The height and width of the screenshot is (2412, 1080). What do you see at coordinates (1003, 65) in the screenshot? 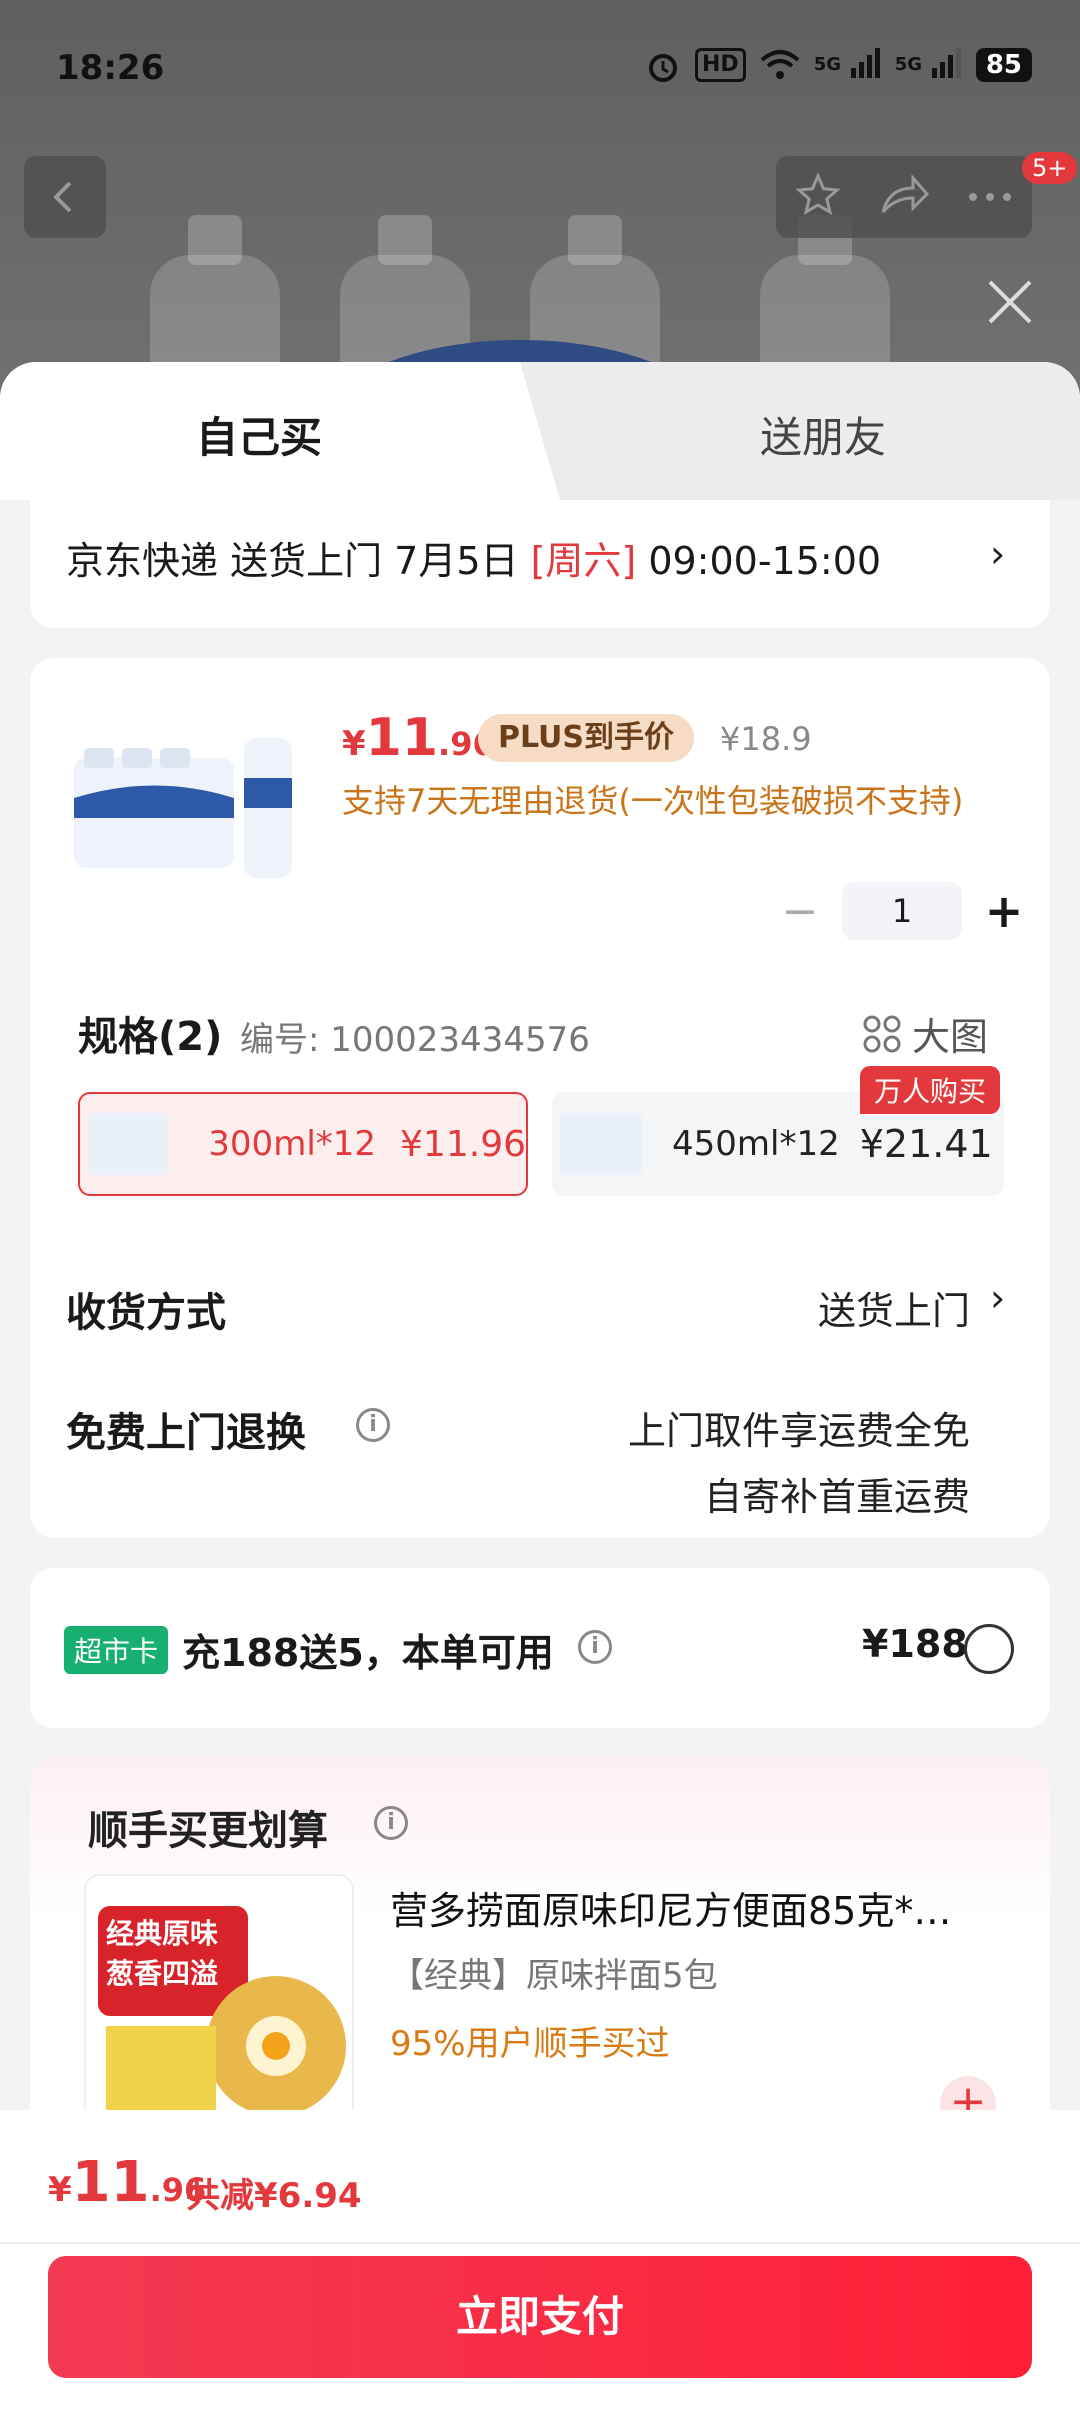
I see `battery-icon: 85` at bounding box center [1003, 65].